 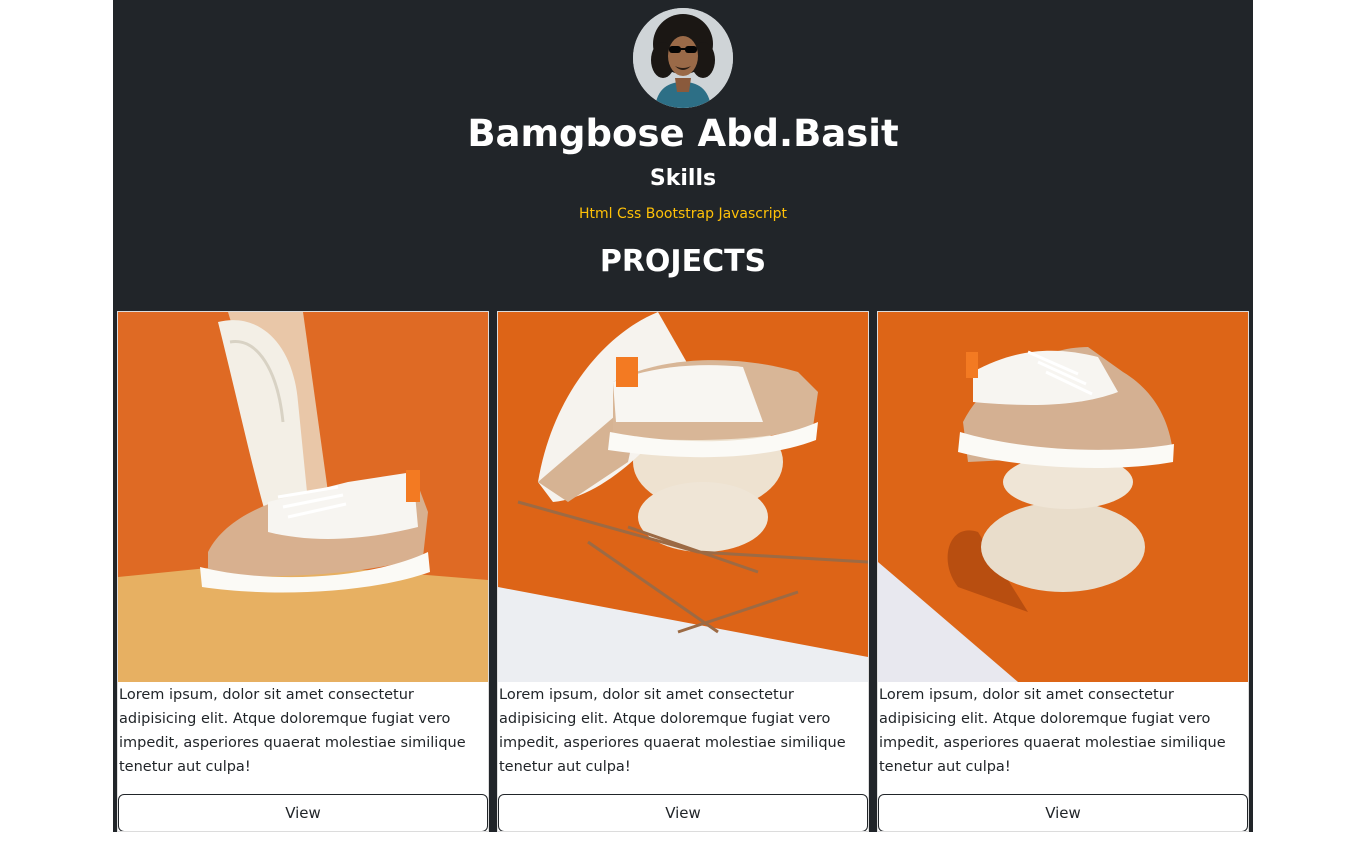 What do you see at coordinates (303, 812) in the screenshot?
I see `view-button-1: View` at bounding box center [303, 812].